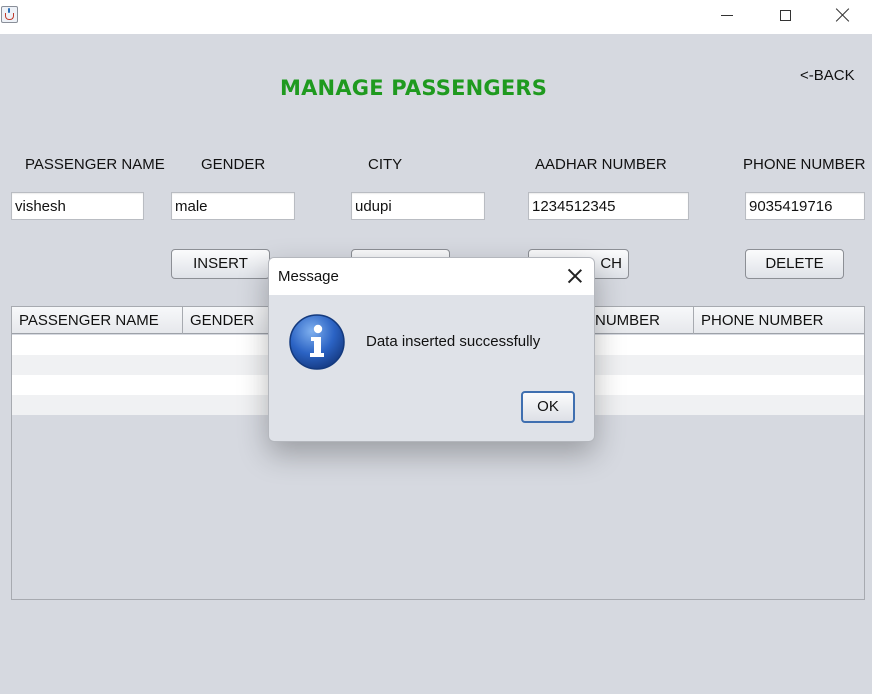 Image resolution: width=872 pixels, height=694 pixels. Describe the element at coordinates (9, 14) in the screenshot. I see `java-app-icon` at that location.